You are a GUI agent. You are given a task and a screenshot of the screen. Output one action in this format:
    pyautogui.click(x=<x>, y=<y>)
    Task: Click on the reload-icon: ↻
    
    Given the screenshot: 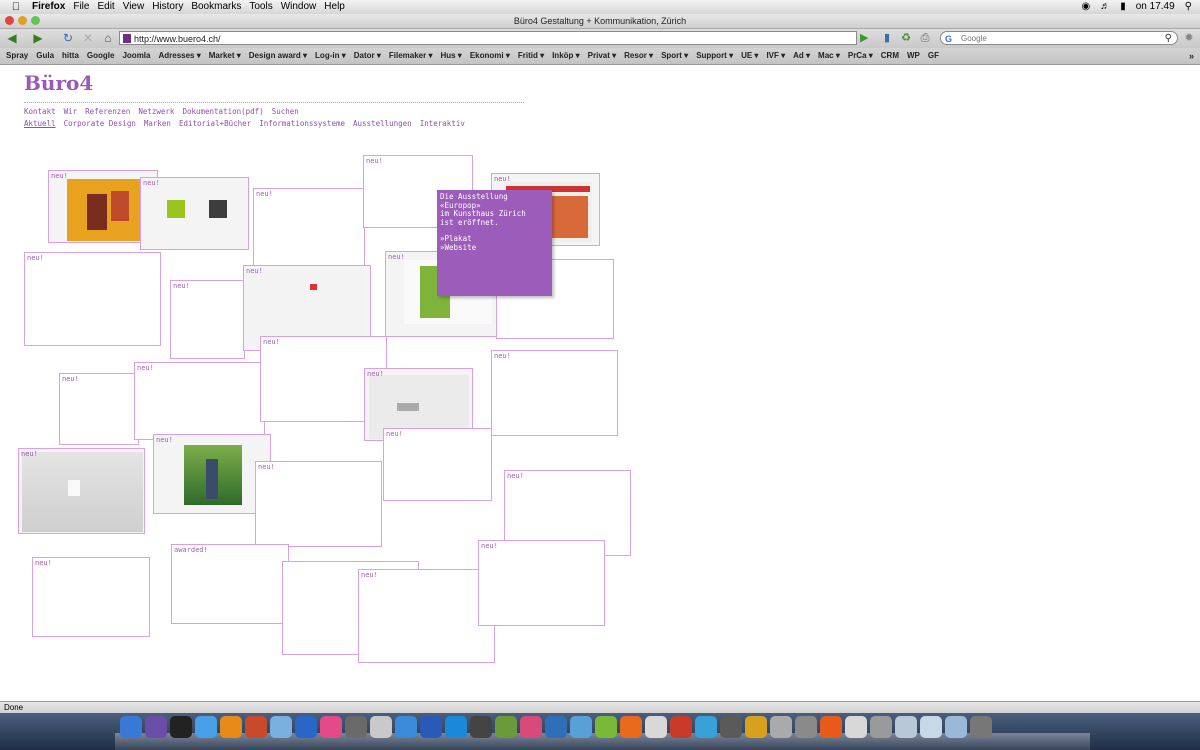 What is the action you would take?
    pyautogui.click(x=68, y=38)
    